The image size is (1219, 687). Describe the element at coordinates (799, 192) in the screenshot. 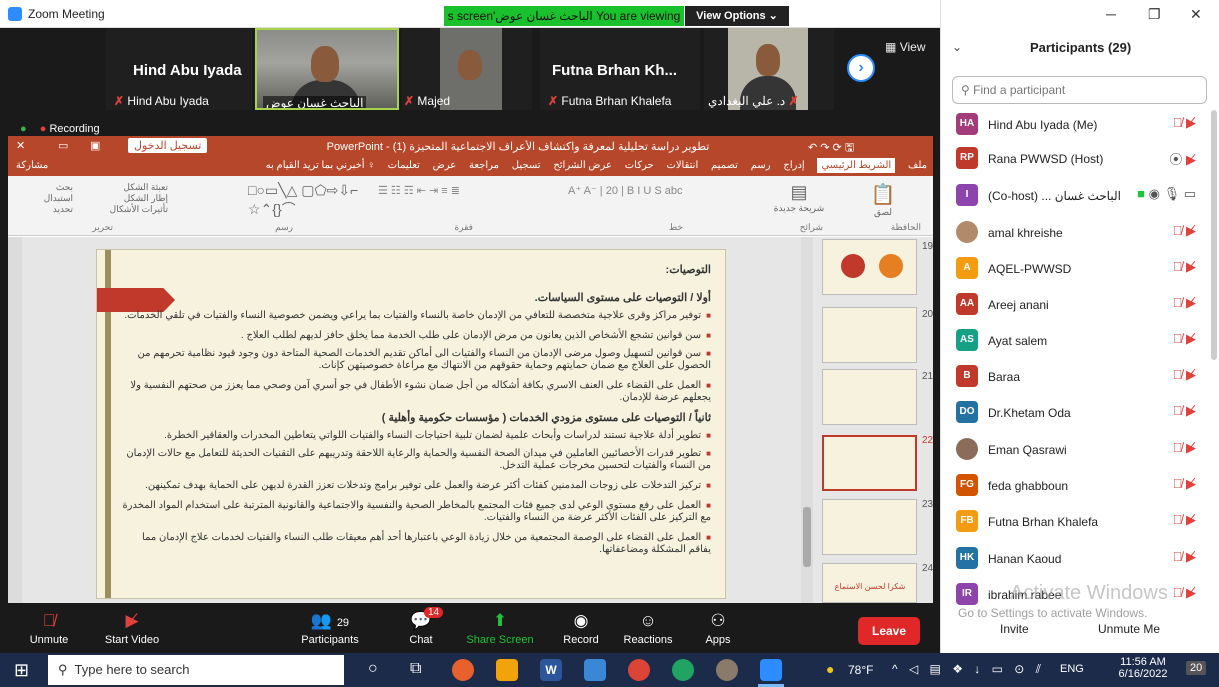

I see `new-slide-icon: ▤` at that location.